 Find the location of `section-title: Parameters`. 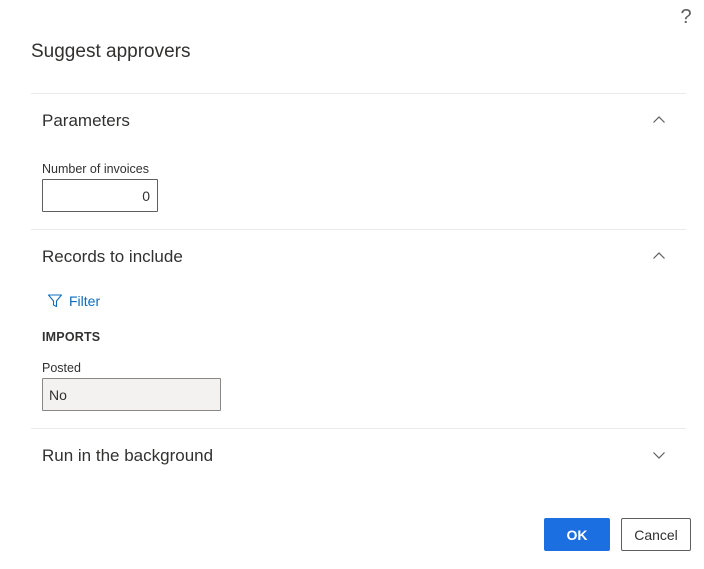

section-title: Parameters is located at coordinates (86, 120).